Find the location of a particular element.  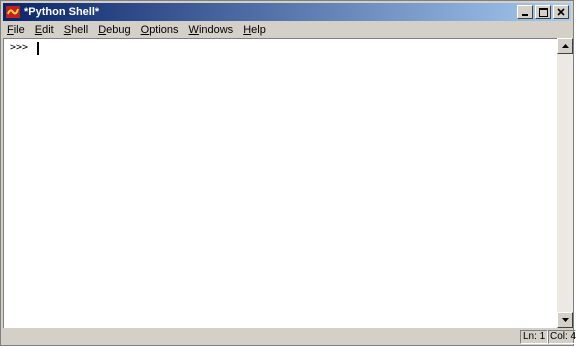

window-title: *Python Shell* is located at coordinates (62, 12).